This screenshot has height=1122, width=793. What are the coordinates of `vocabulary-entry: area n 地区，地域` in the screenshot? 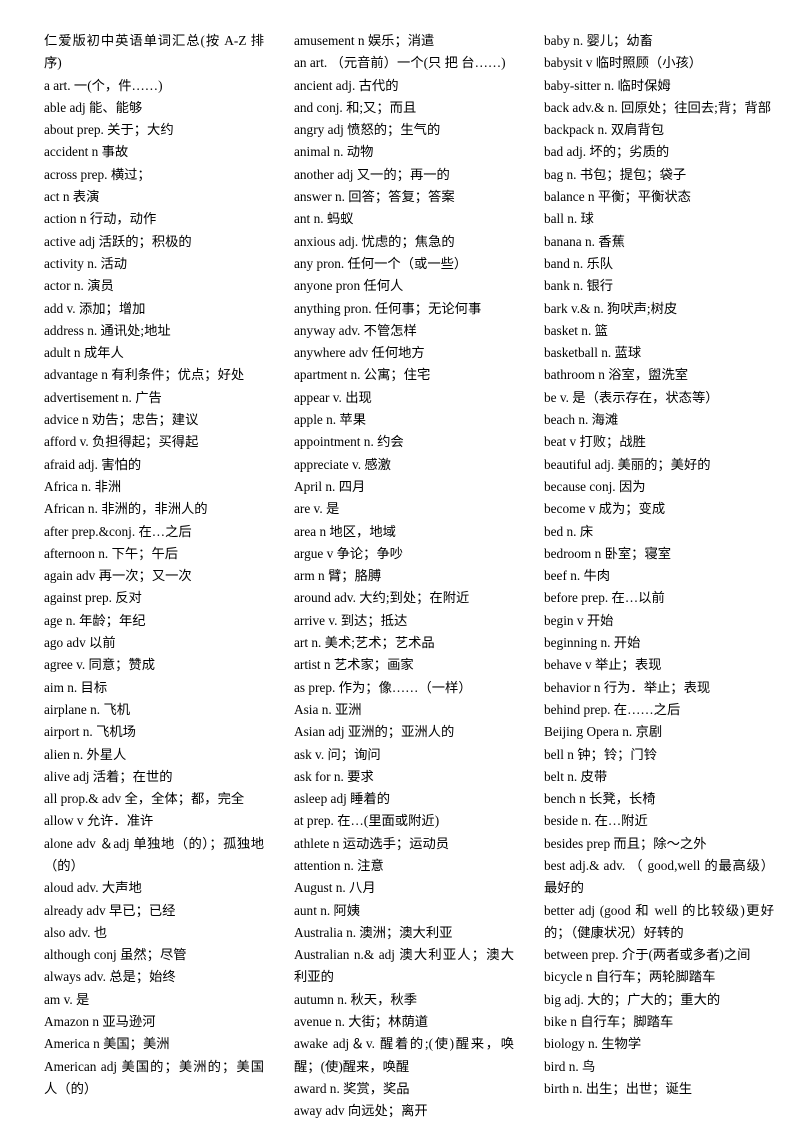 It's located at (345, 531).